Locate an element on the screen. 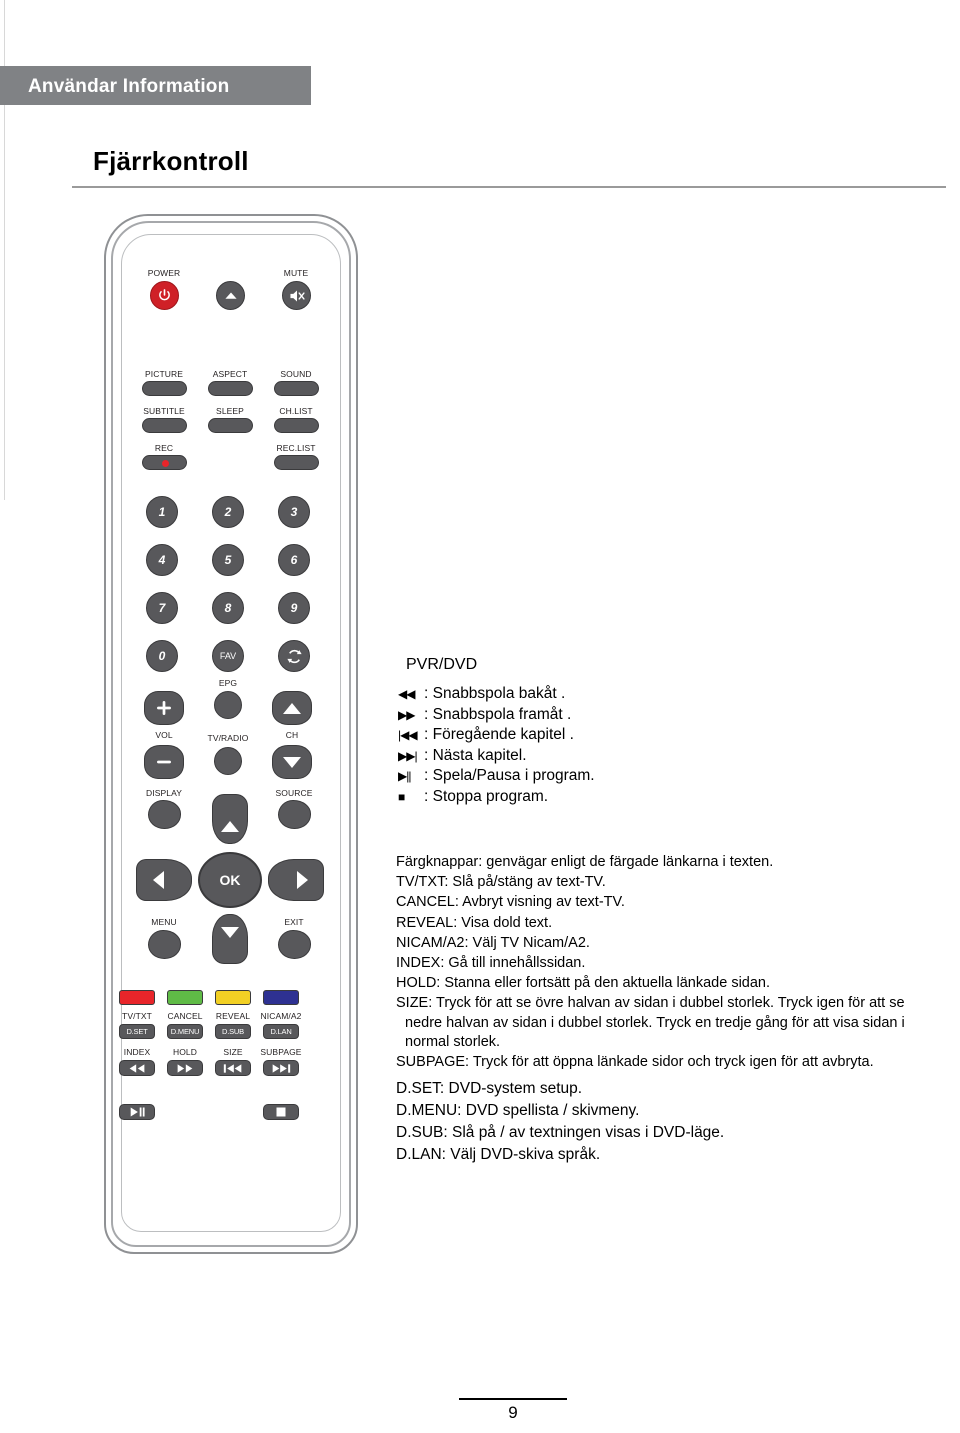 This screenshot has width=960, height=1433. digit-1-button: 1 is located at coordinates (162, 512).